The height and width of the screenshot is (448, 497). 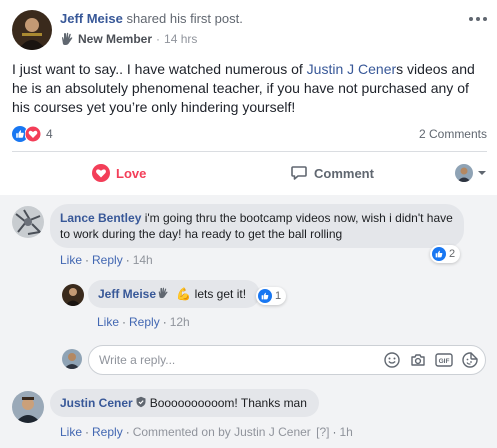 I want to click on member-badge: New Member, so click(x=115, y=39).